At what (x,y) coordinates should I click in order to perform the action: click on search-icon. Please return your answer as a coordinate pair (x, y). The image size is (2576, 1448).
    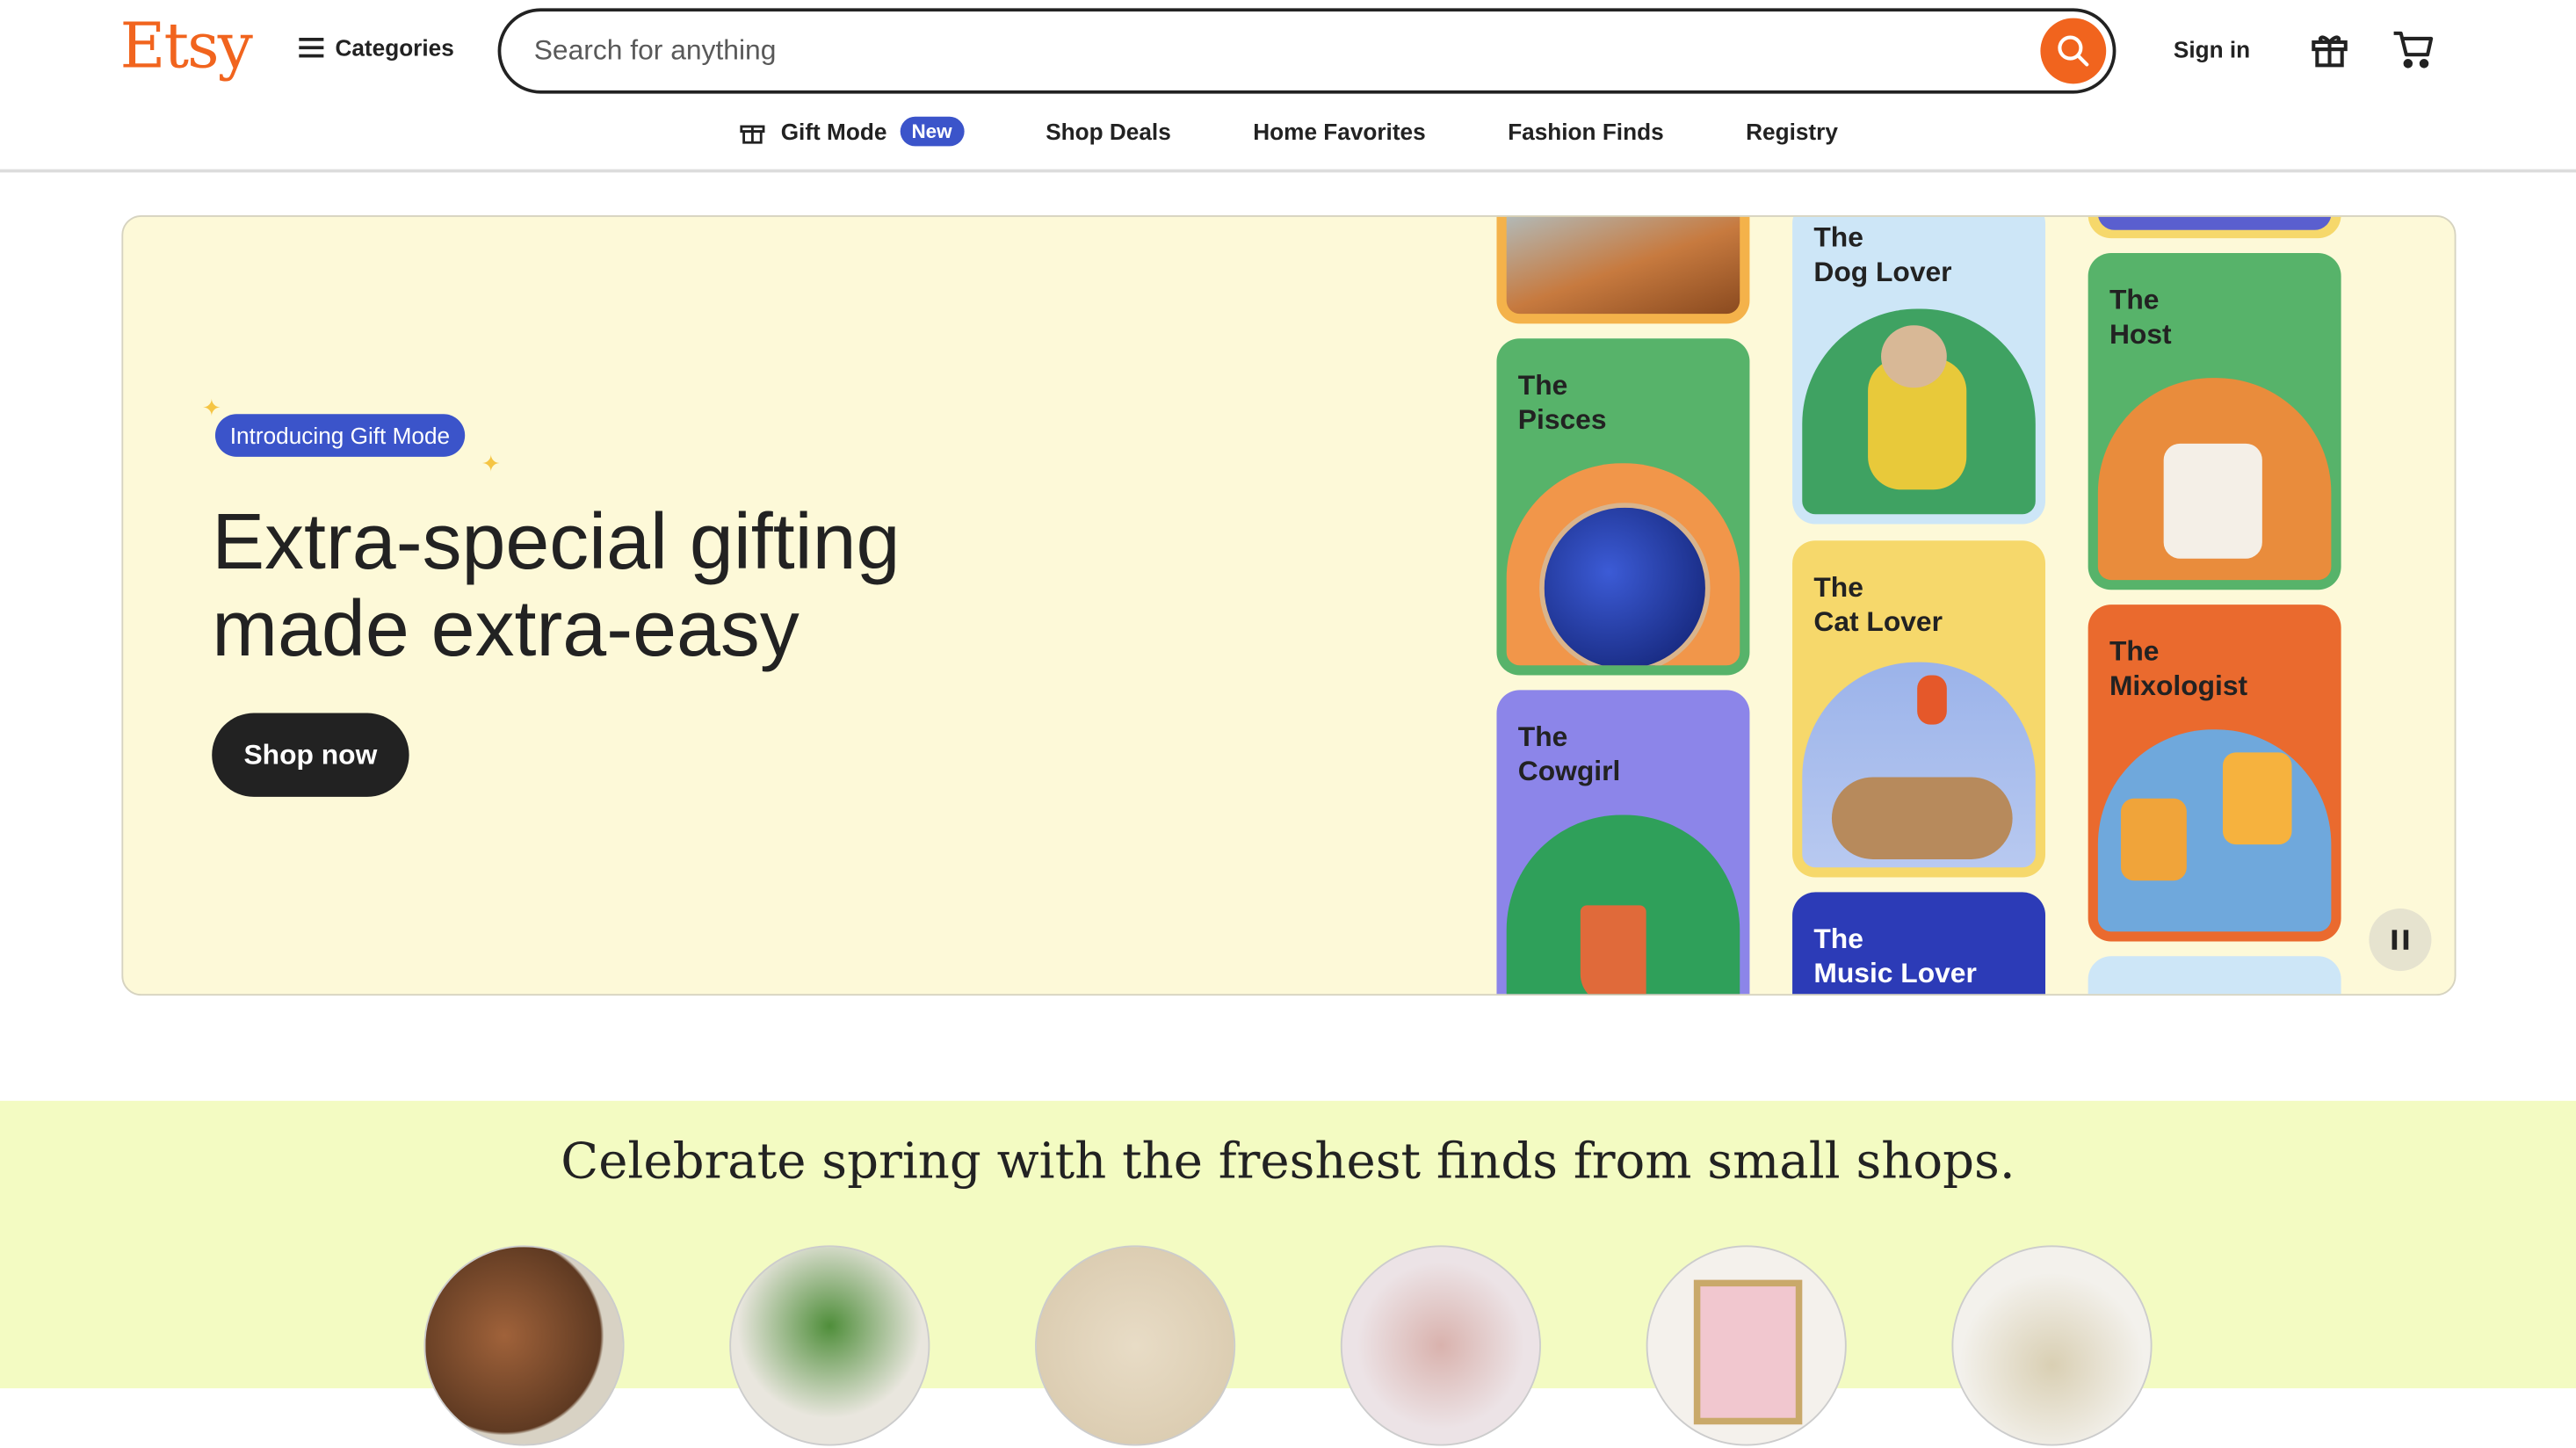
    Looking at the image, I should click on (2073, 51).